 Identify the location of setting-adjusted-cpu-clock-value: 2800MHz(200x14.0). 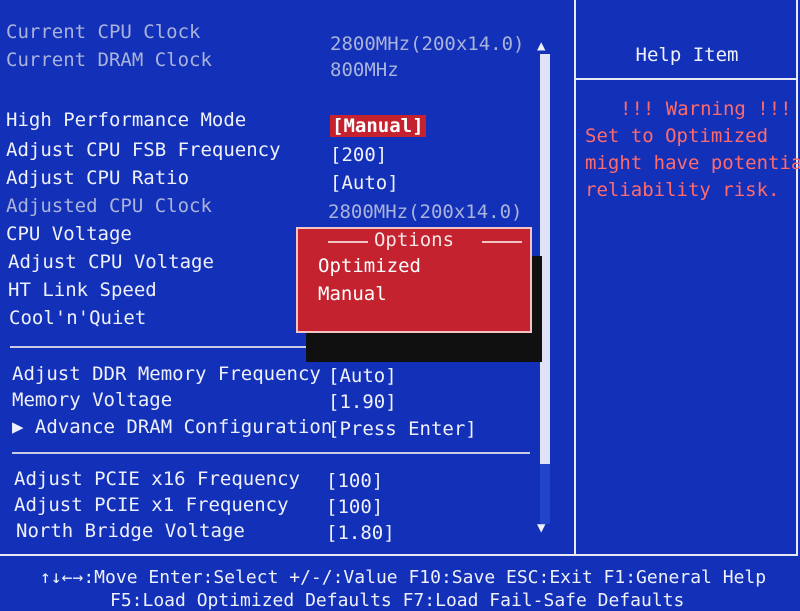
(425, 212).